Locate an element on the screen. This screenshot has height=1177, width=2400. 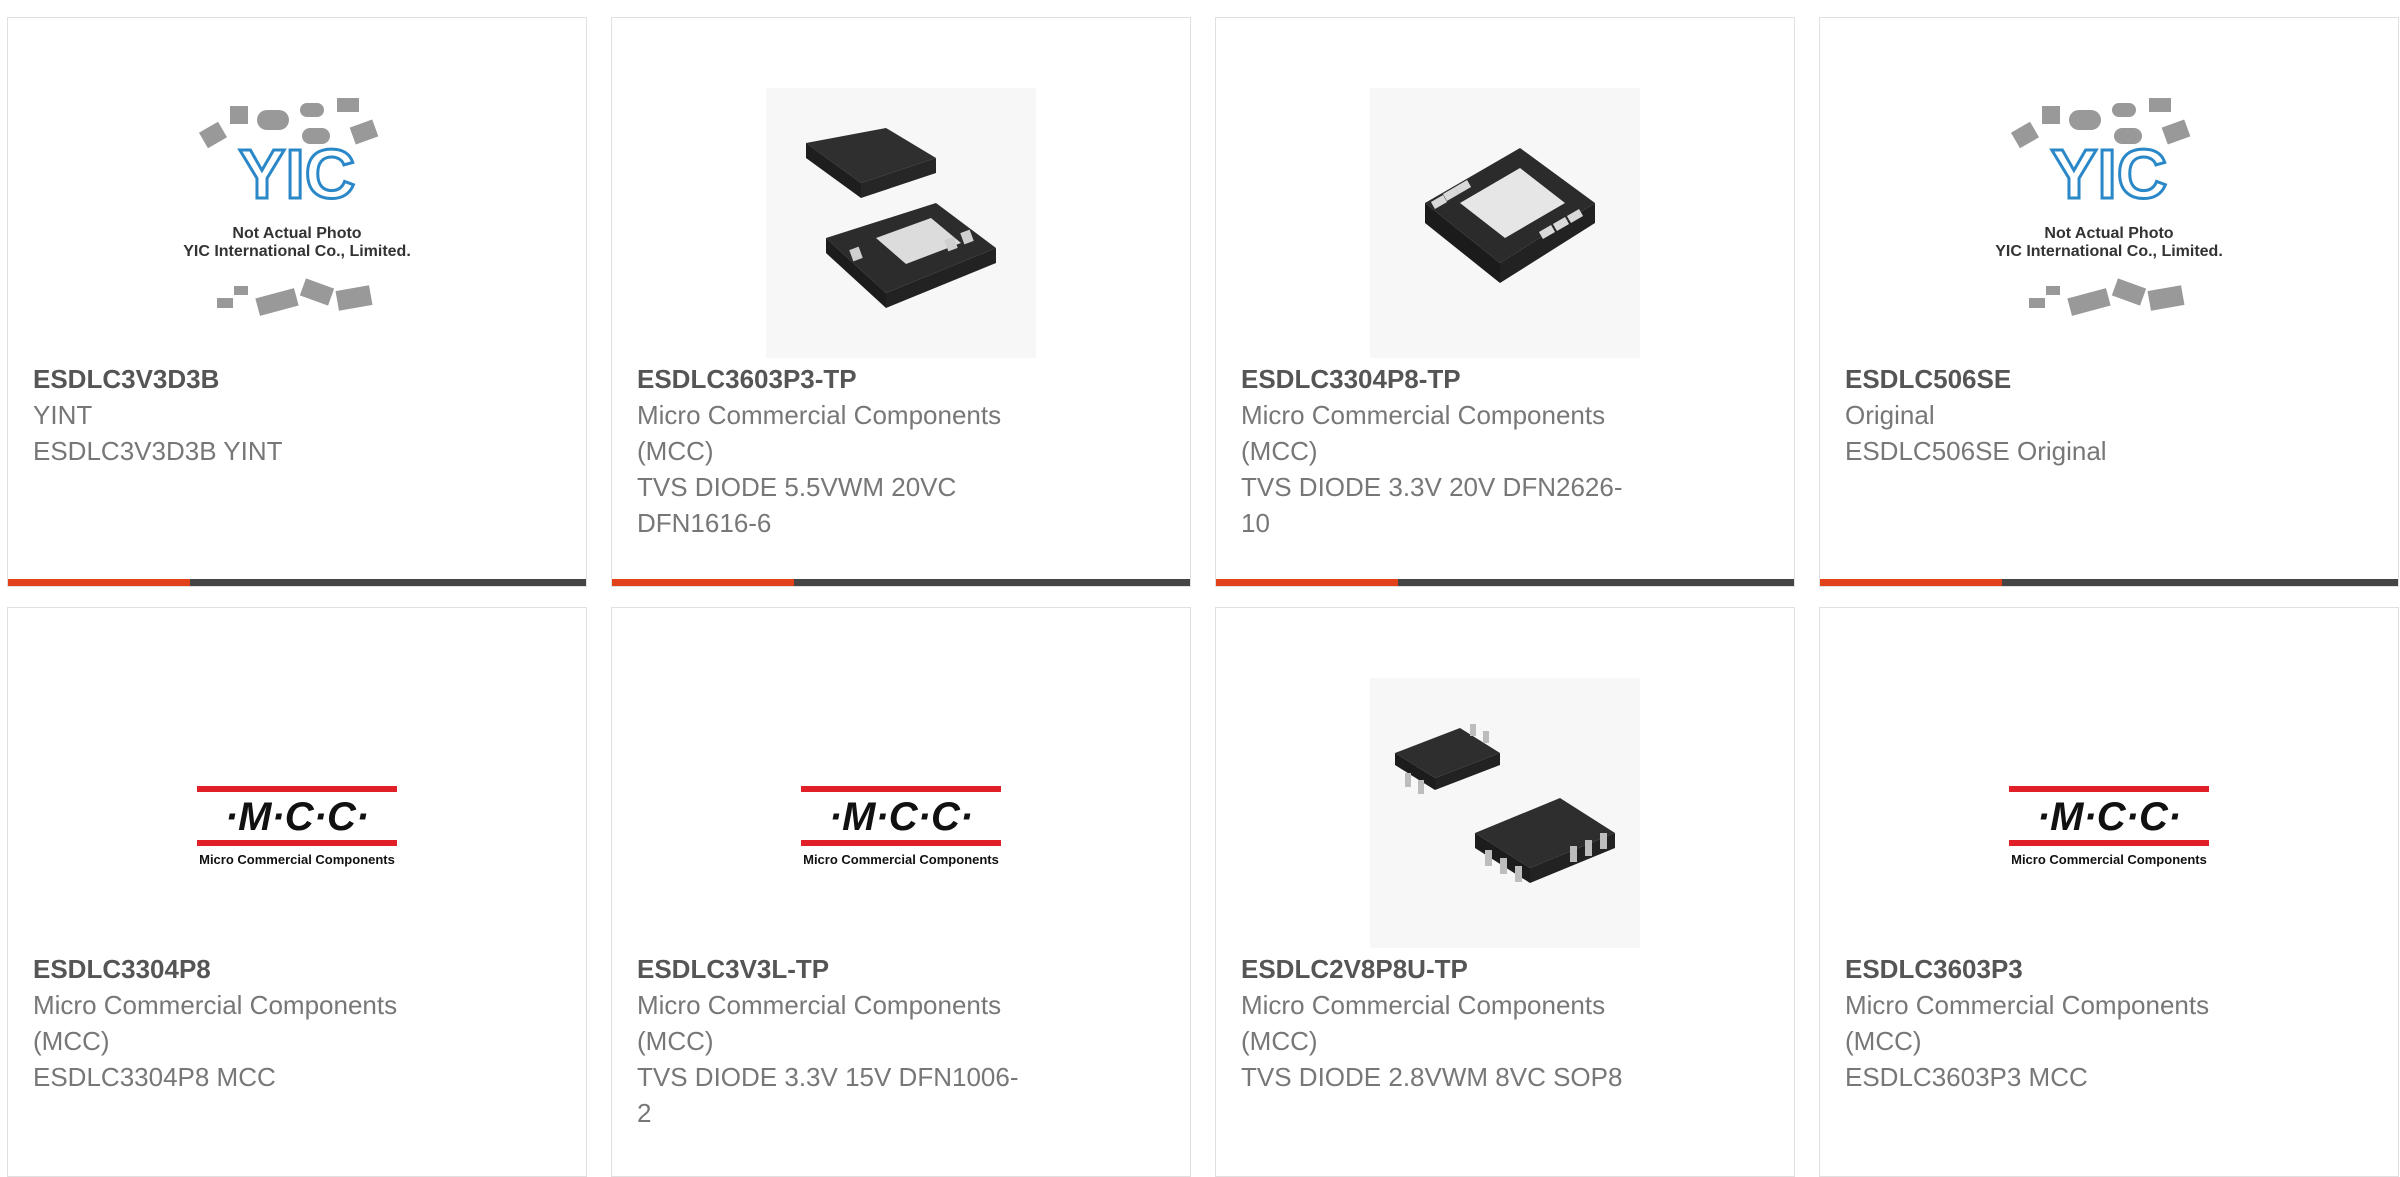
manufacturer: Original is located at coordinates (1890, 415).